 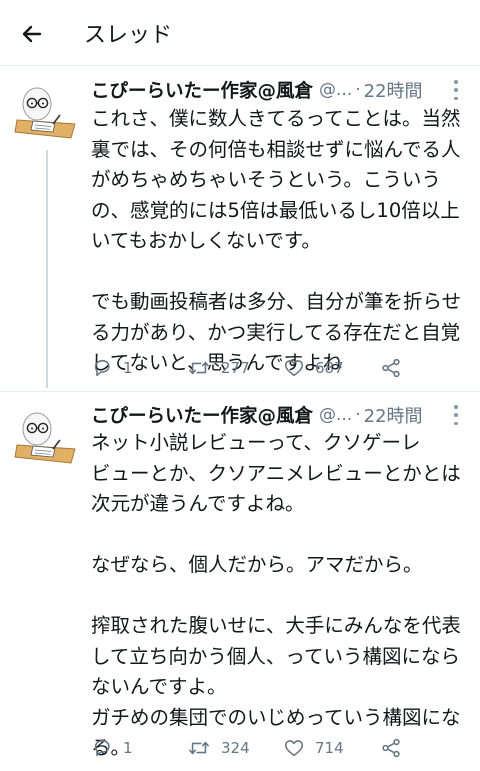 I want to click on tweet-line: がめちゃめちゃいそうという。こういう, so click(x=266, y=179).